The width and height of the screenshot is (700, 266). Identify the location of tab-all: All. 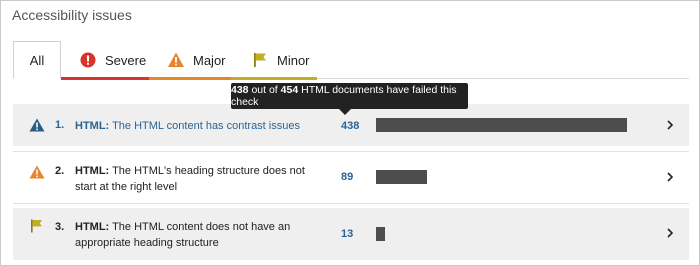
(37, 60).